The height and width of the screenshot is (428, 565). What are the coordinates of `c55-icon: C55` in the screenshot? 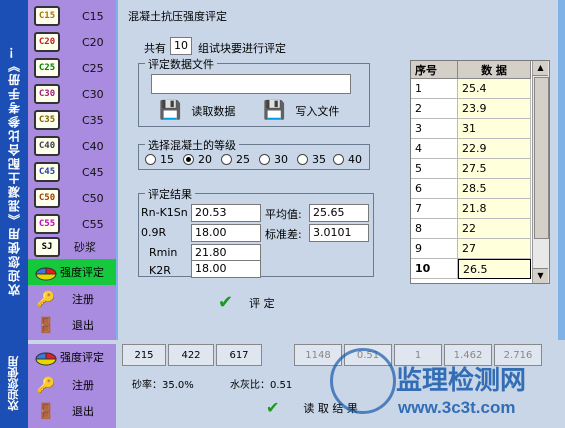 It's located at (47, 224).